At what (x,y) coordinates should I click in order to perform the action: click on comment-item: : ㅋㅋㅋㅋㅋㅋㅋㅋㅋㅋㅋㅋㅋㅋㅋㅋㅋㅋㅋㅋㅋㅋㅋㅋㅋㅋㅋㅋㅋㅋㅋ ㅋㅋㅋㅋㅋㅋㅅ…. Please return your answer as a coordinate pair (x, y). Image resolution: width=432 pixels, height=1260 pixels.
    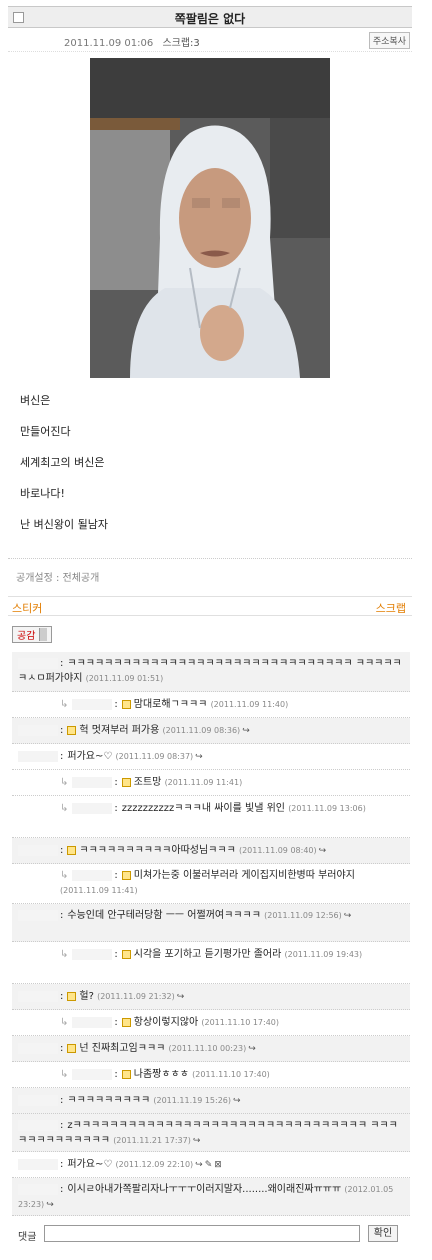
    Looking at the image, I should click on (211, 672).